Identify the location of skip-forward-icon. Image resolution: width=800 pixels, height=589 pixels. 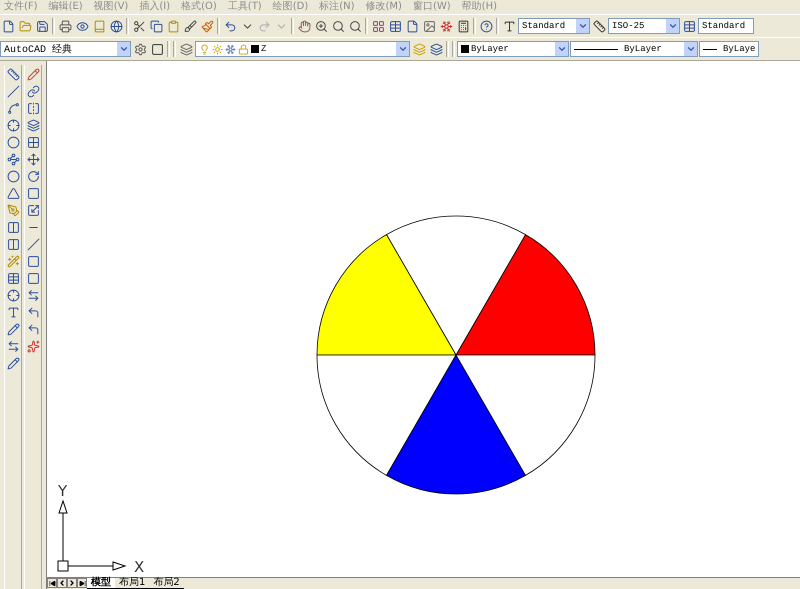
(82, 583).